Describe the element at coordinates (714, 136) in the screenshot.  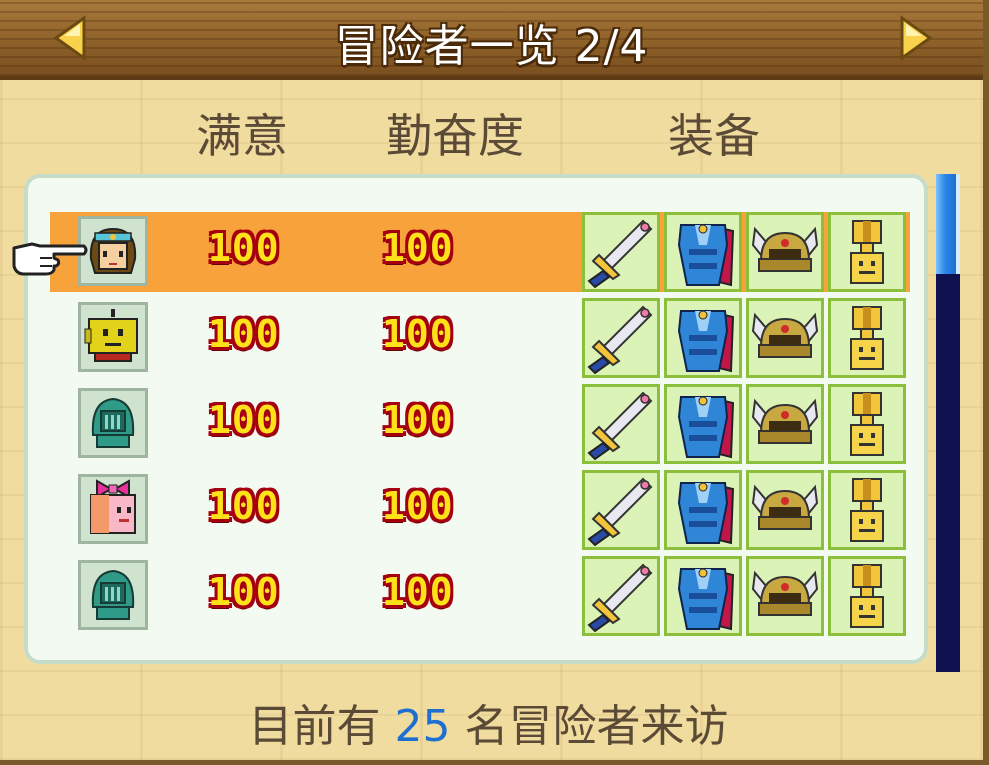
I see `header-equipment: 装备` at that location.